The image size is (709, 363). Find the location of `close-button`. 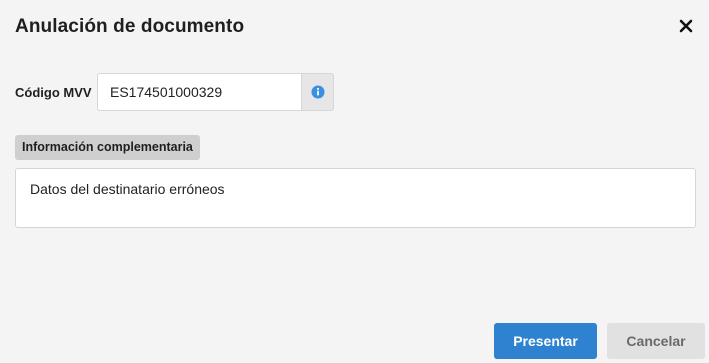

close-button is located at coordinates (686, 26).